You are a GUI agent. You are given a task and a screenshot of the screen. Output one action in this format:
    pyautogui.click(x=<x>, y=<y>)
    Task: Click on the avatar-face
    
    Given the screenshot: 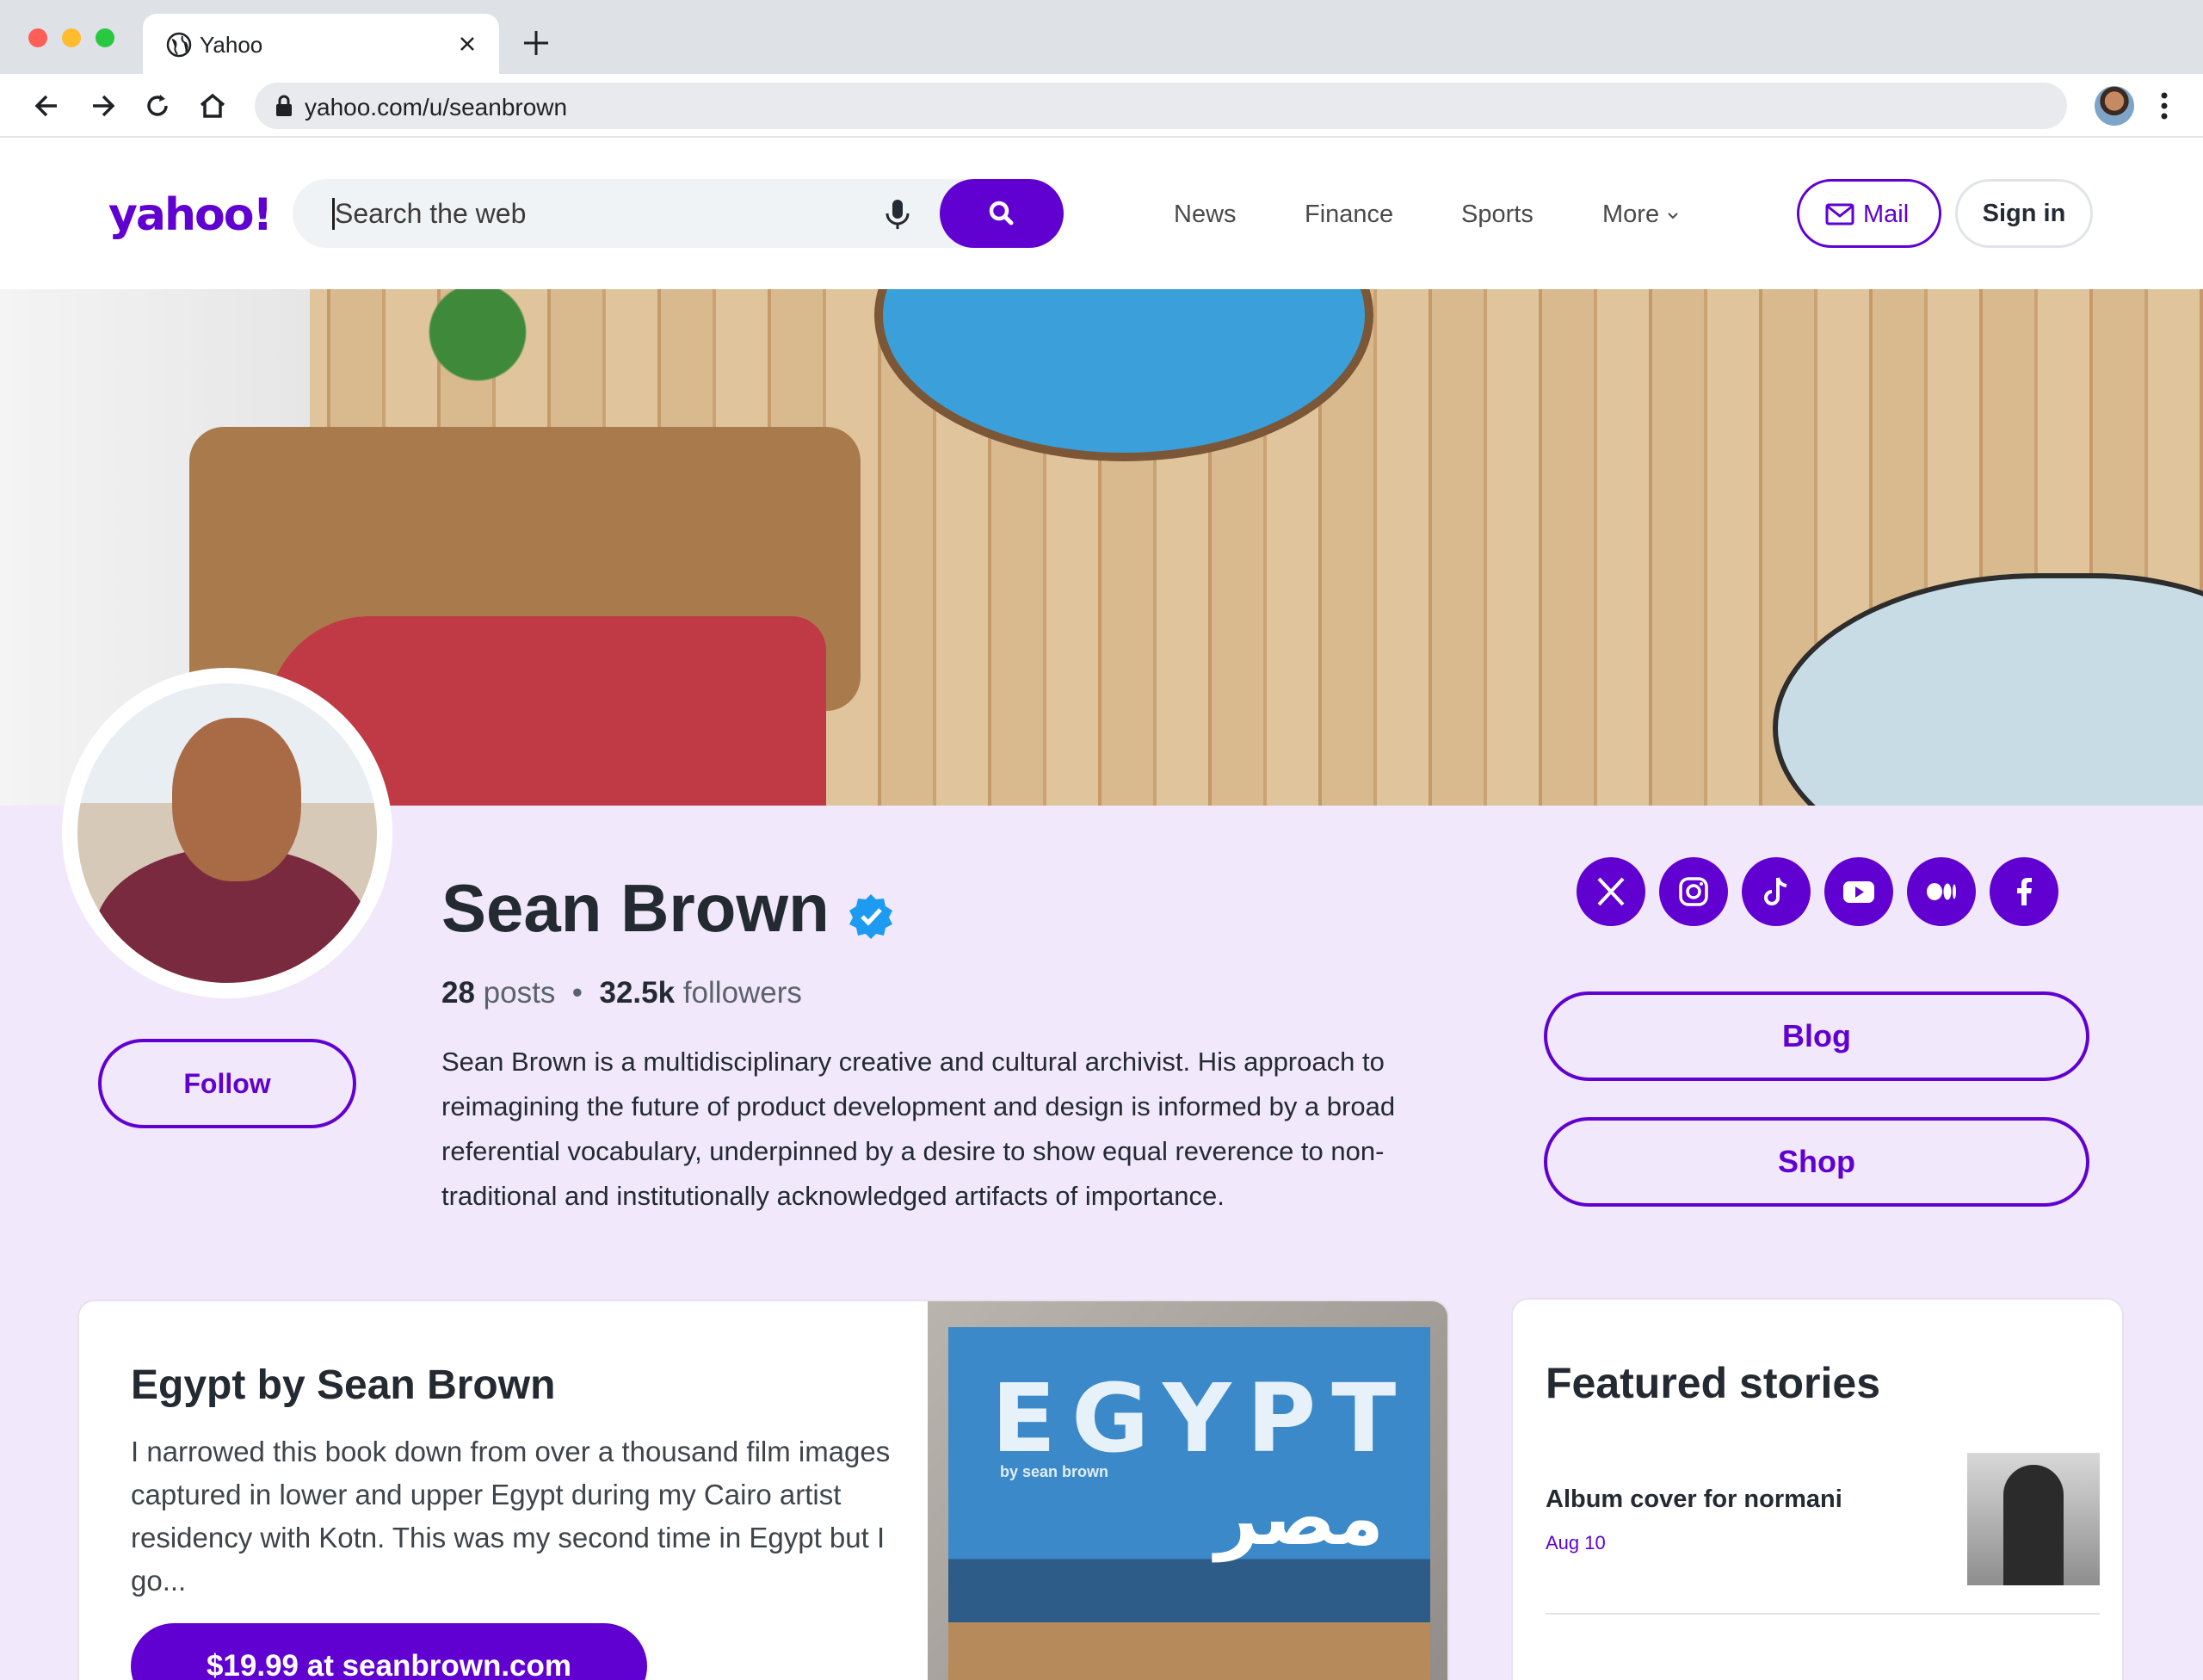 What is the action you would take?
    pyautogui.click(x=236, y=799)
    